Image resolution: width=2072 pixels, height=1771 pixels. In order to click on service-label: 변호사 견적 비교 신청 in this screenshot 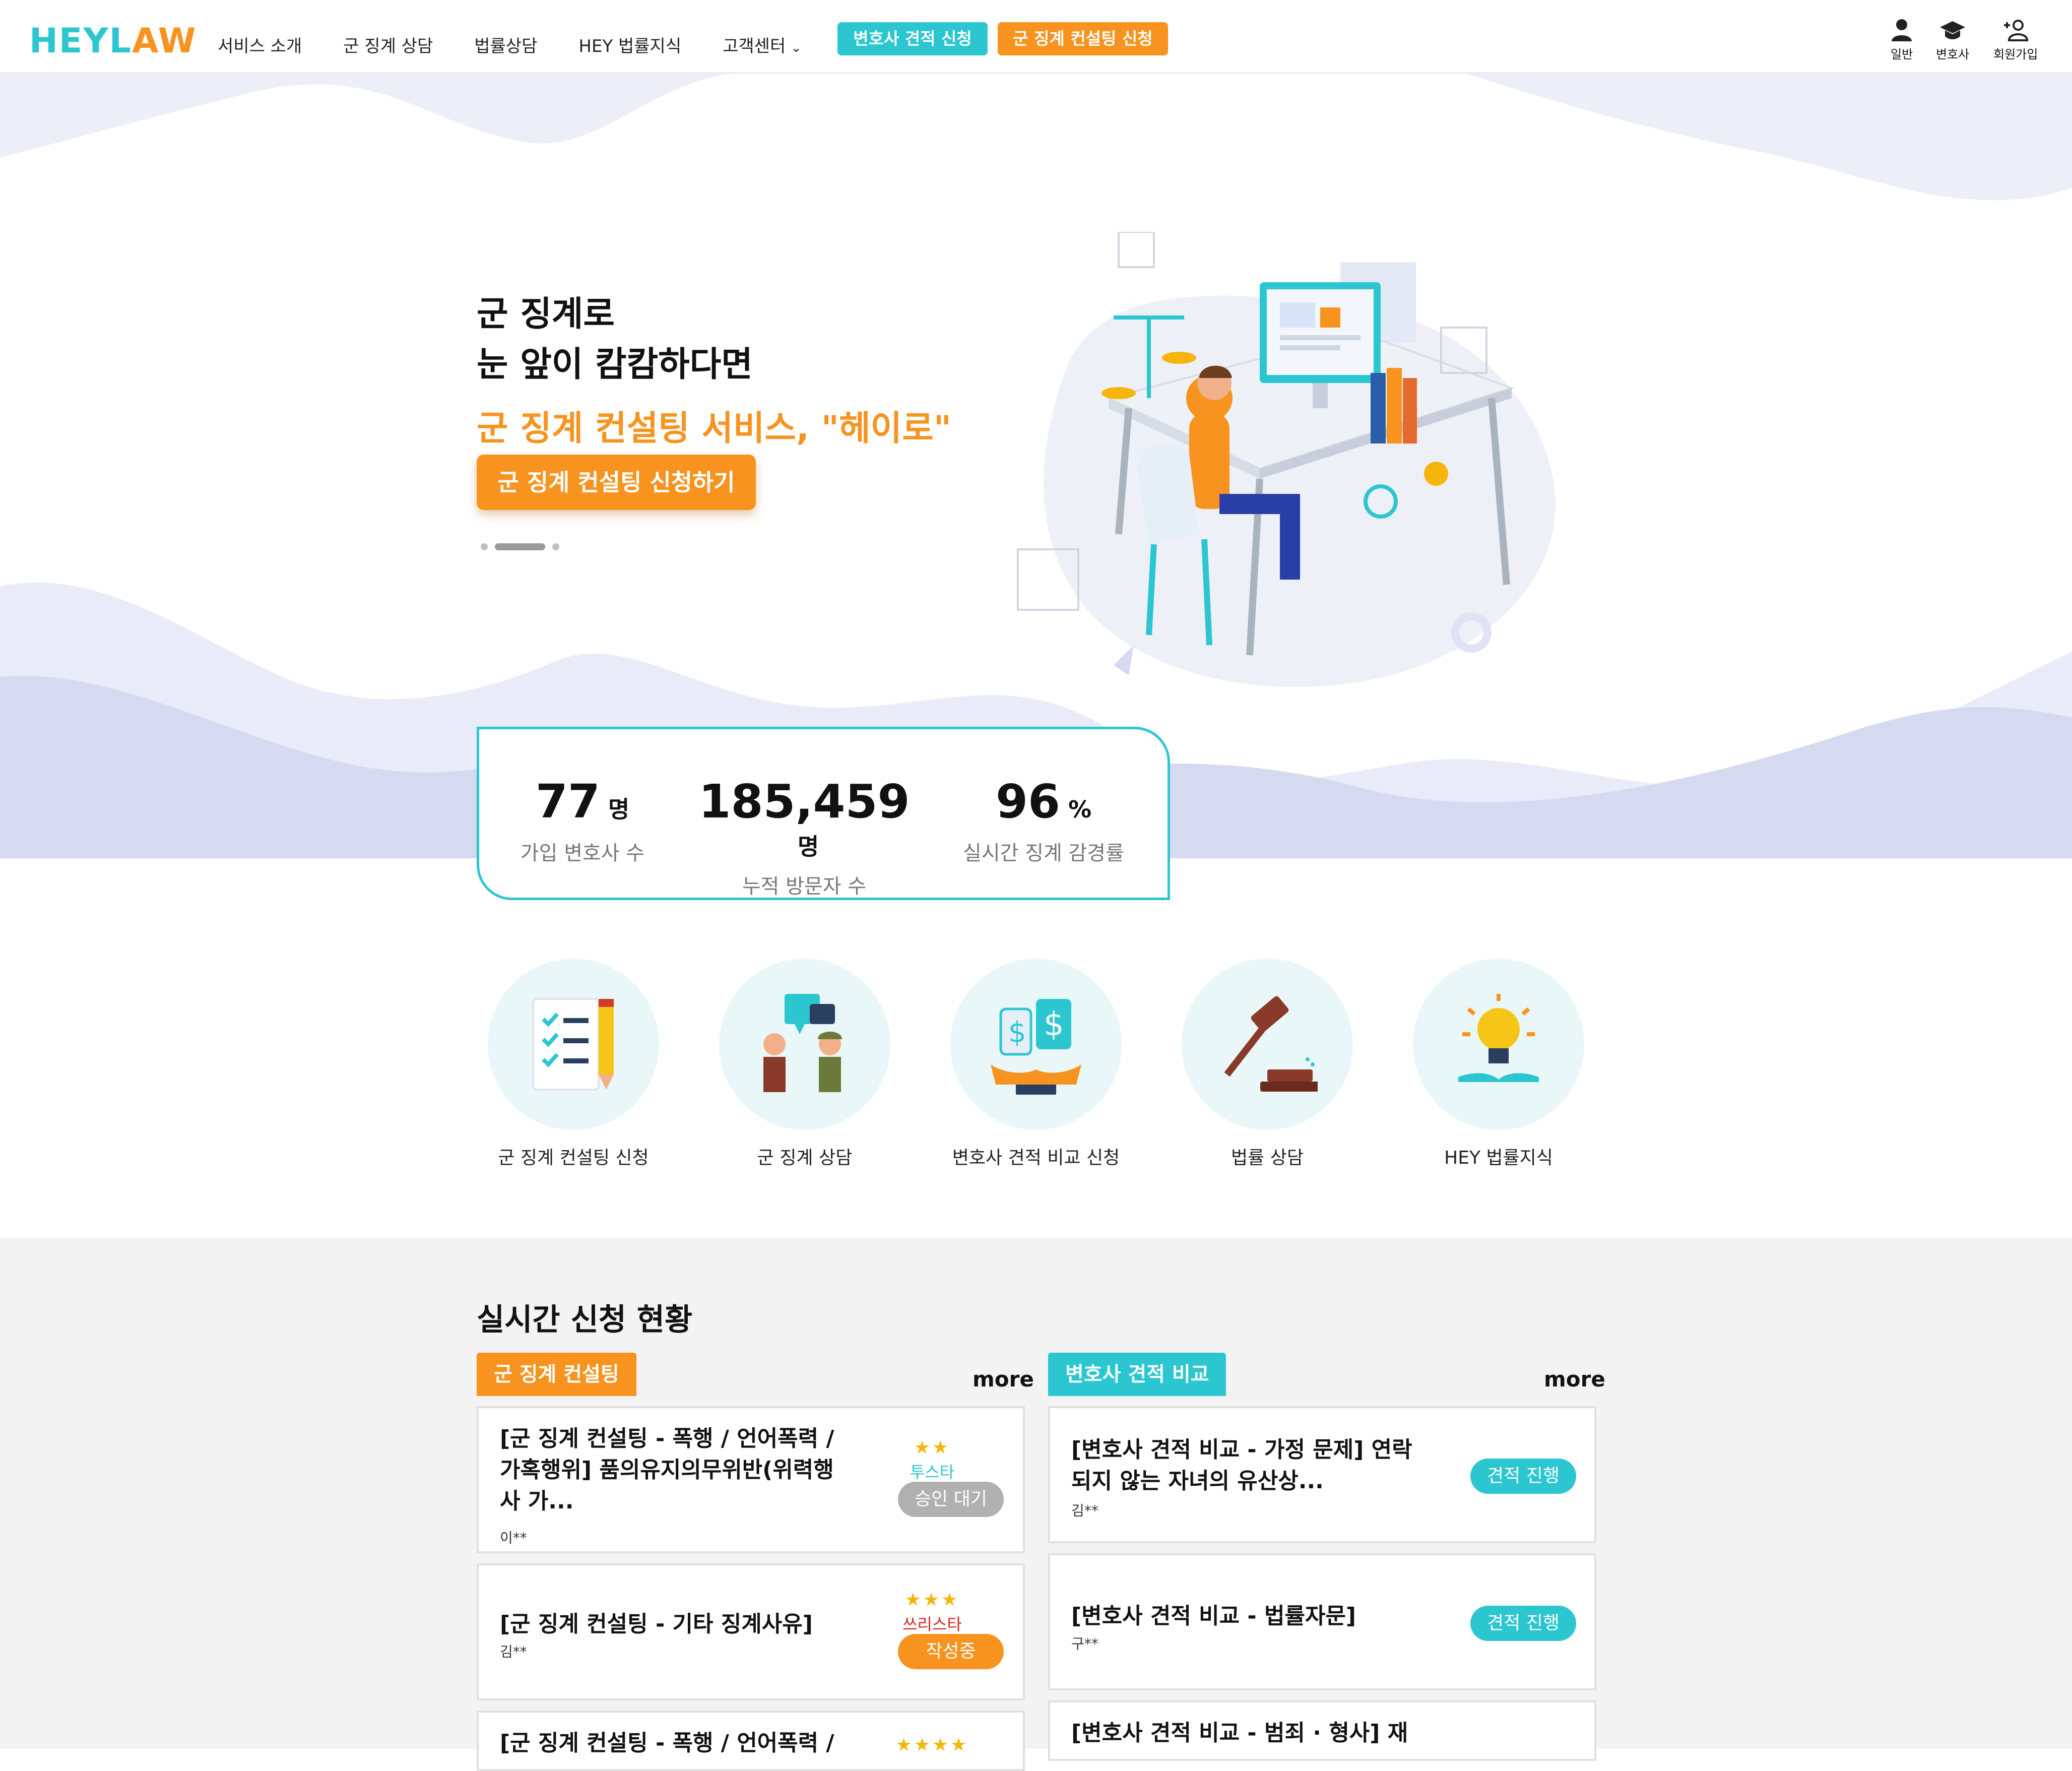, I will do `click(1036, 1158)`.